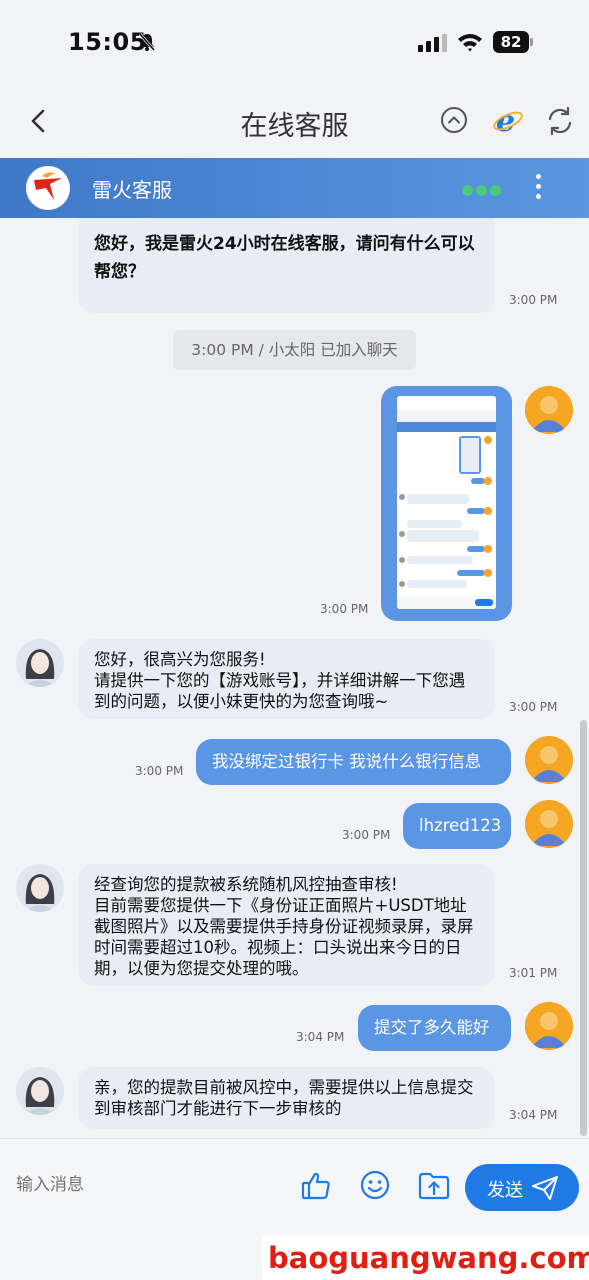 This screenshot has height=1280, width=589. What do you see at coordinates (425, 1258) in the screenshot?
I see `watermark-text: baoguangwang.com` at bounding box center [425, 1258].